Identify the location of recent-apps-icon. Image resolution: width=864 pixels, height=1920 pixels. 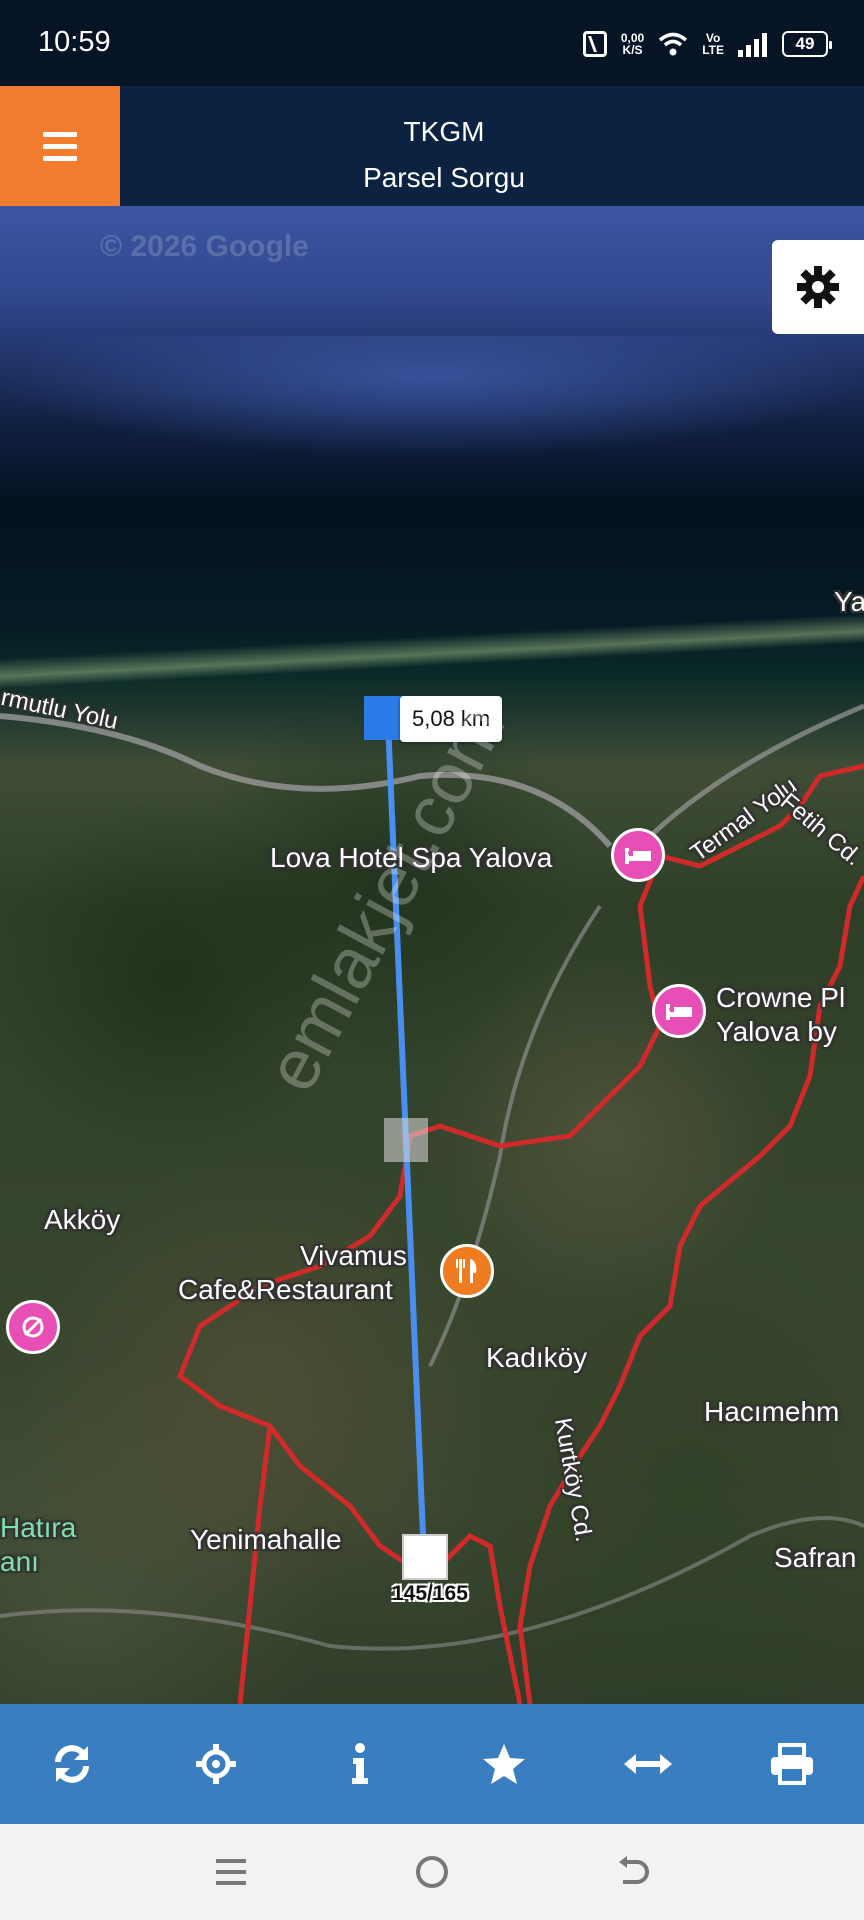
(230, 1872).